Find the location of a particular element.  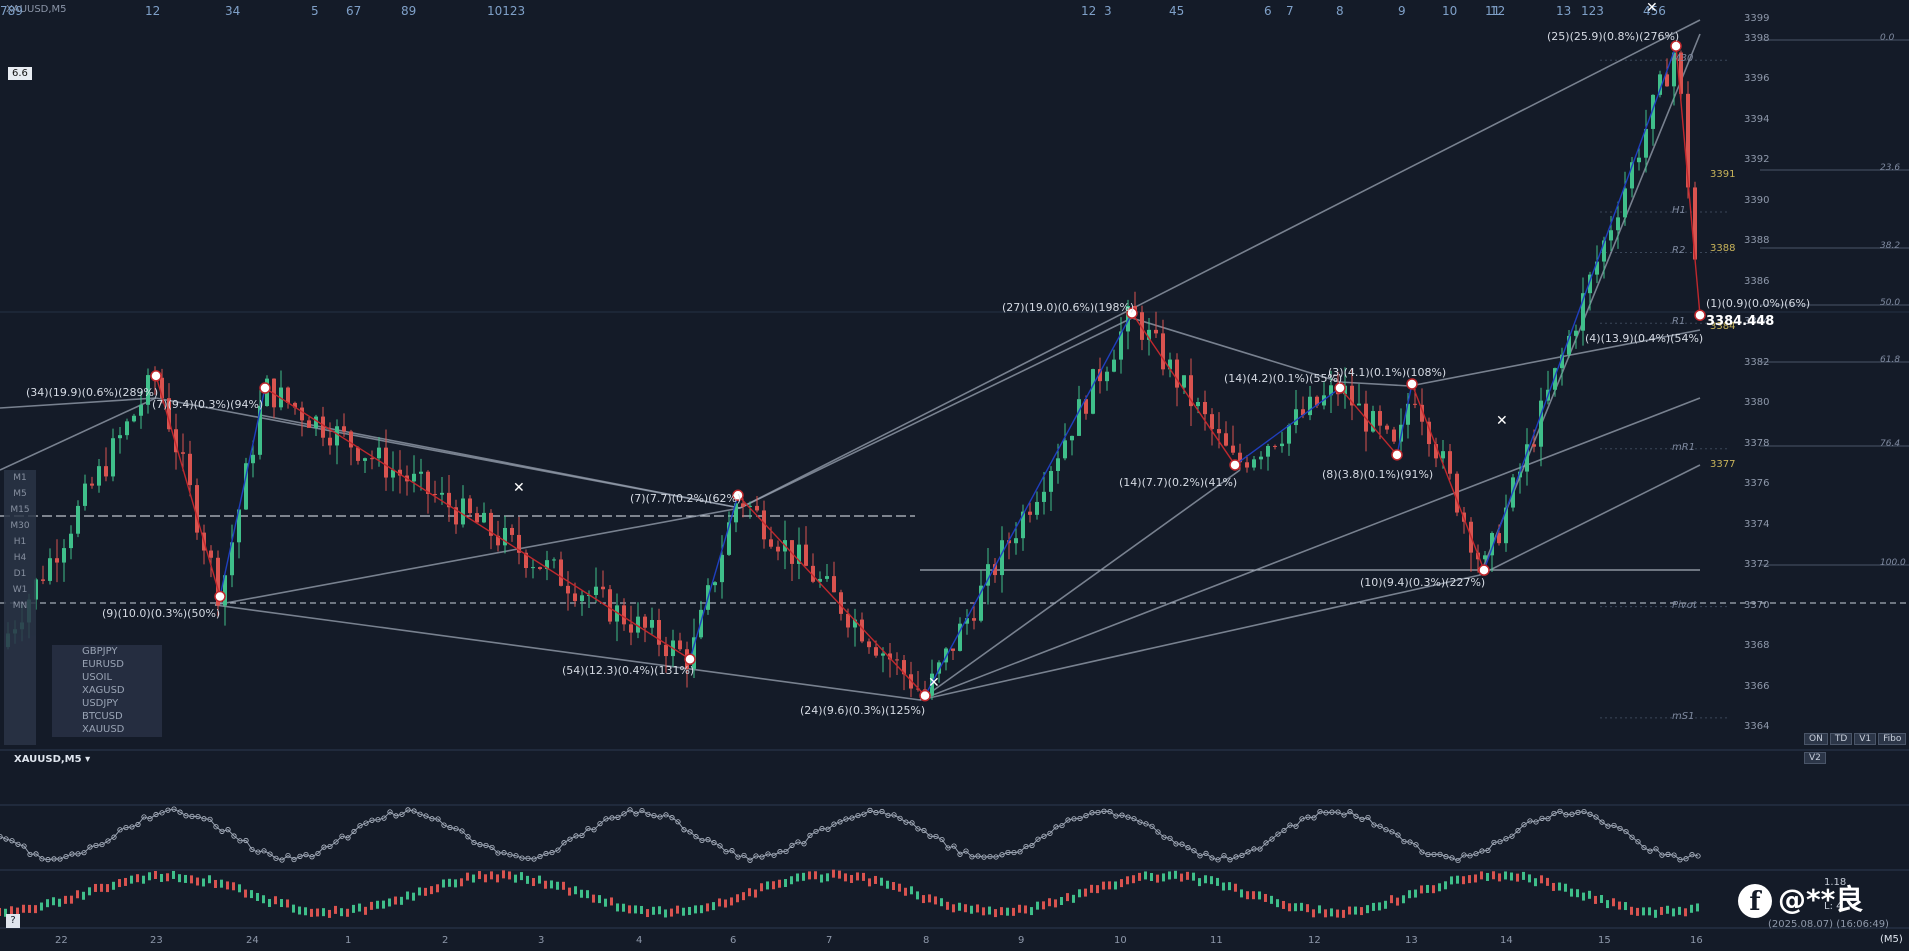

toggle-button: Fibo is located at coordinates (1892, 739).